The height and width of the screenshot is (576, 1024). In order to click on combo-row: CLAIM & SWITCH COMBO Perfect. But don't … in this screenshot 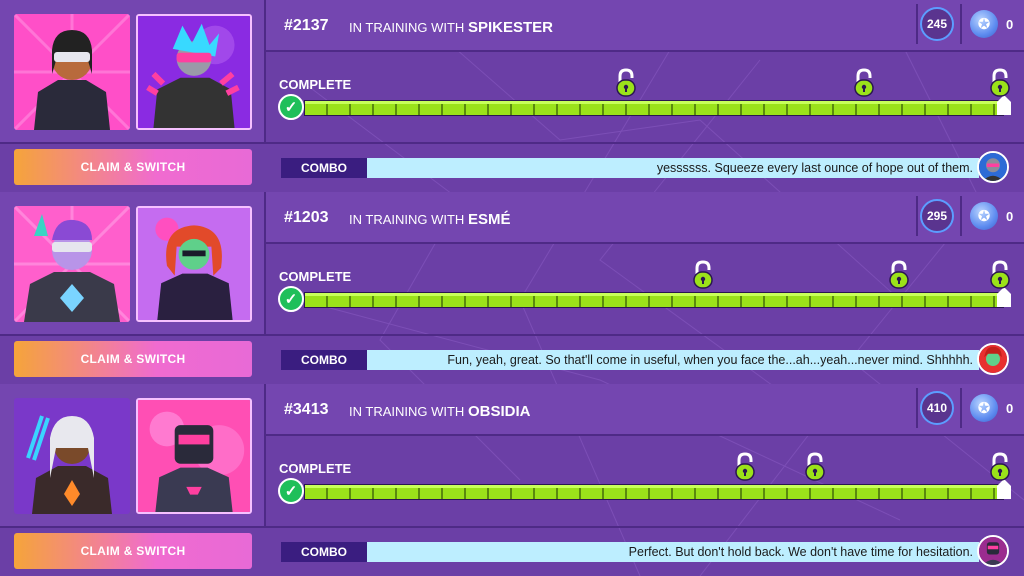, I will do `click(512, 552)`.